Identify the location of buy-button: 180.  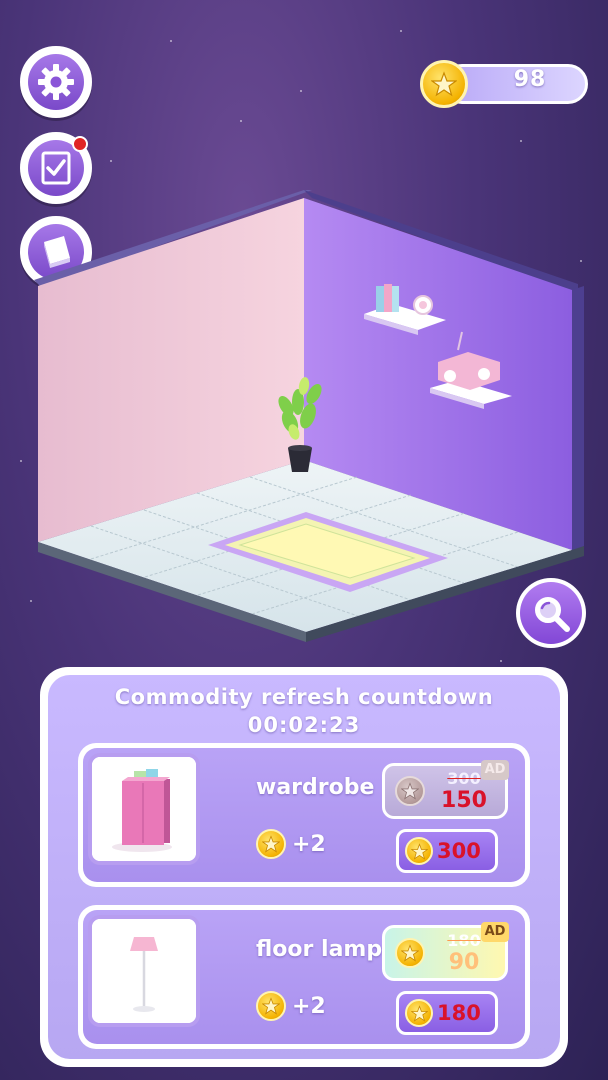
(447, 1013).